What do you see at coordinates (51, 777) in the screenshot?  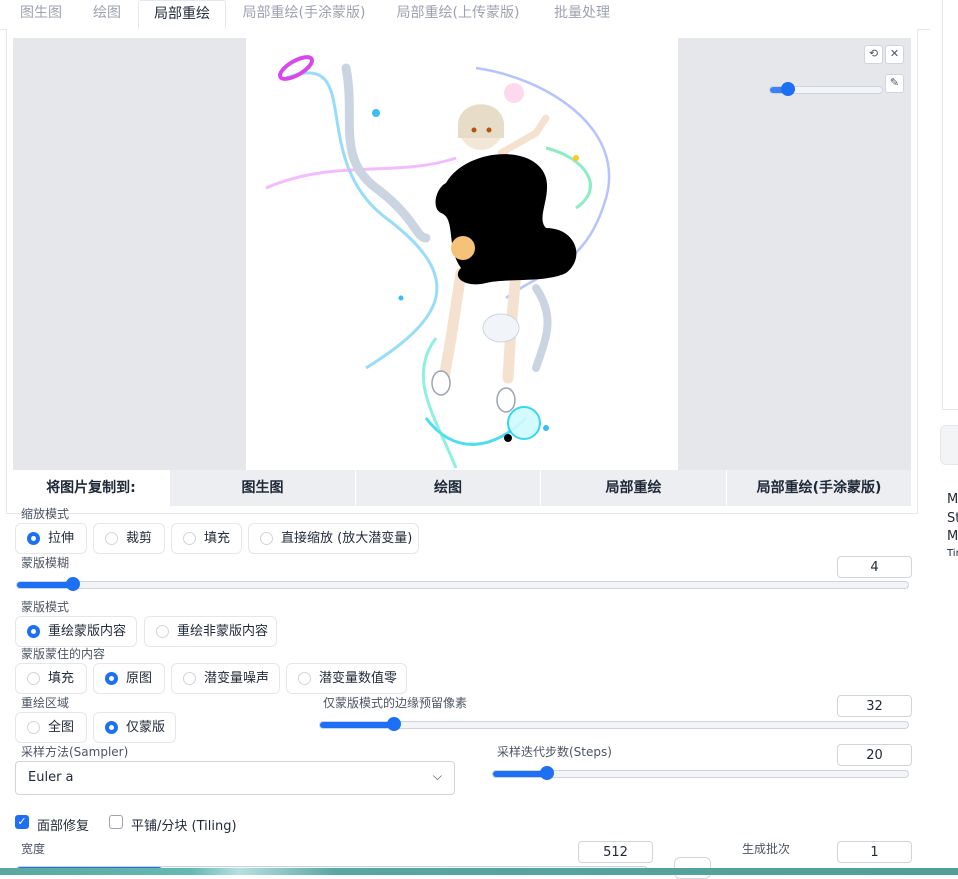 I see `sampler-value: Euler a` at bounding box center [51, 777].